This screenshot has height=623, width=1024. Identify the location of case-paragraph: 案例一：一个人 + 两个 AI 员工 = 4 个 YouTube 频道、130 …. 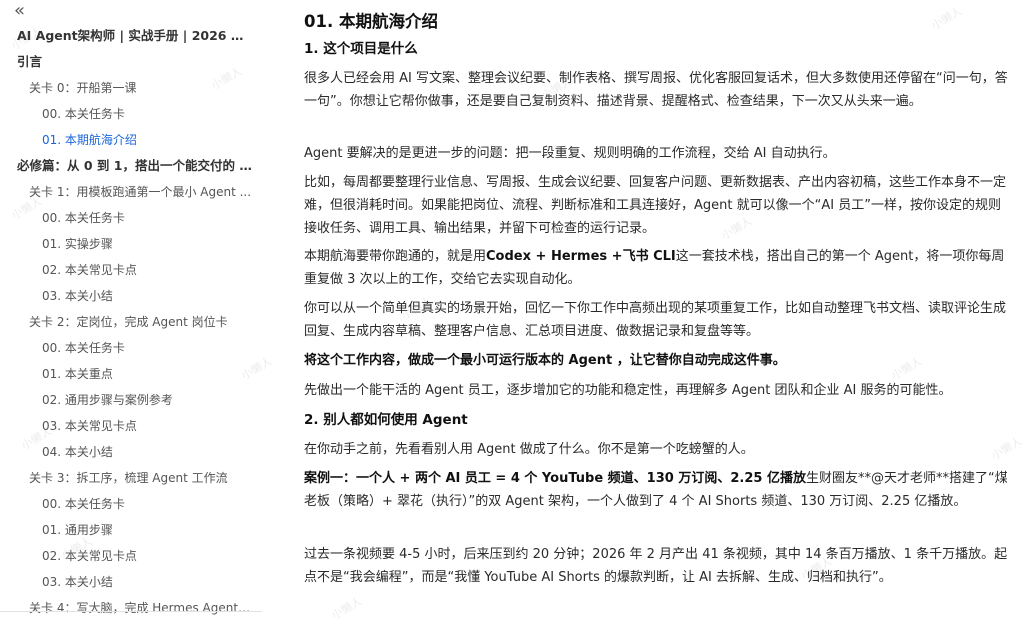
(658, 490).